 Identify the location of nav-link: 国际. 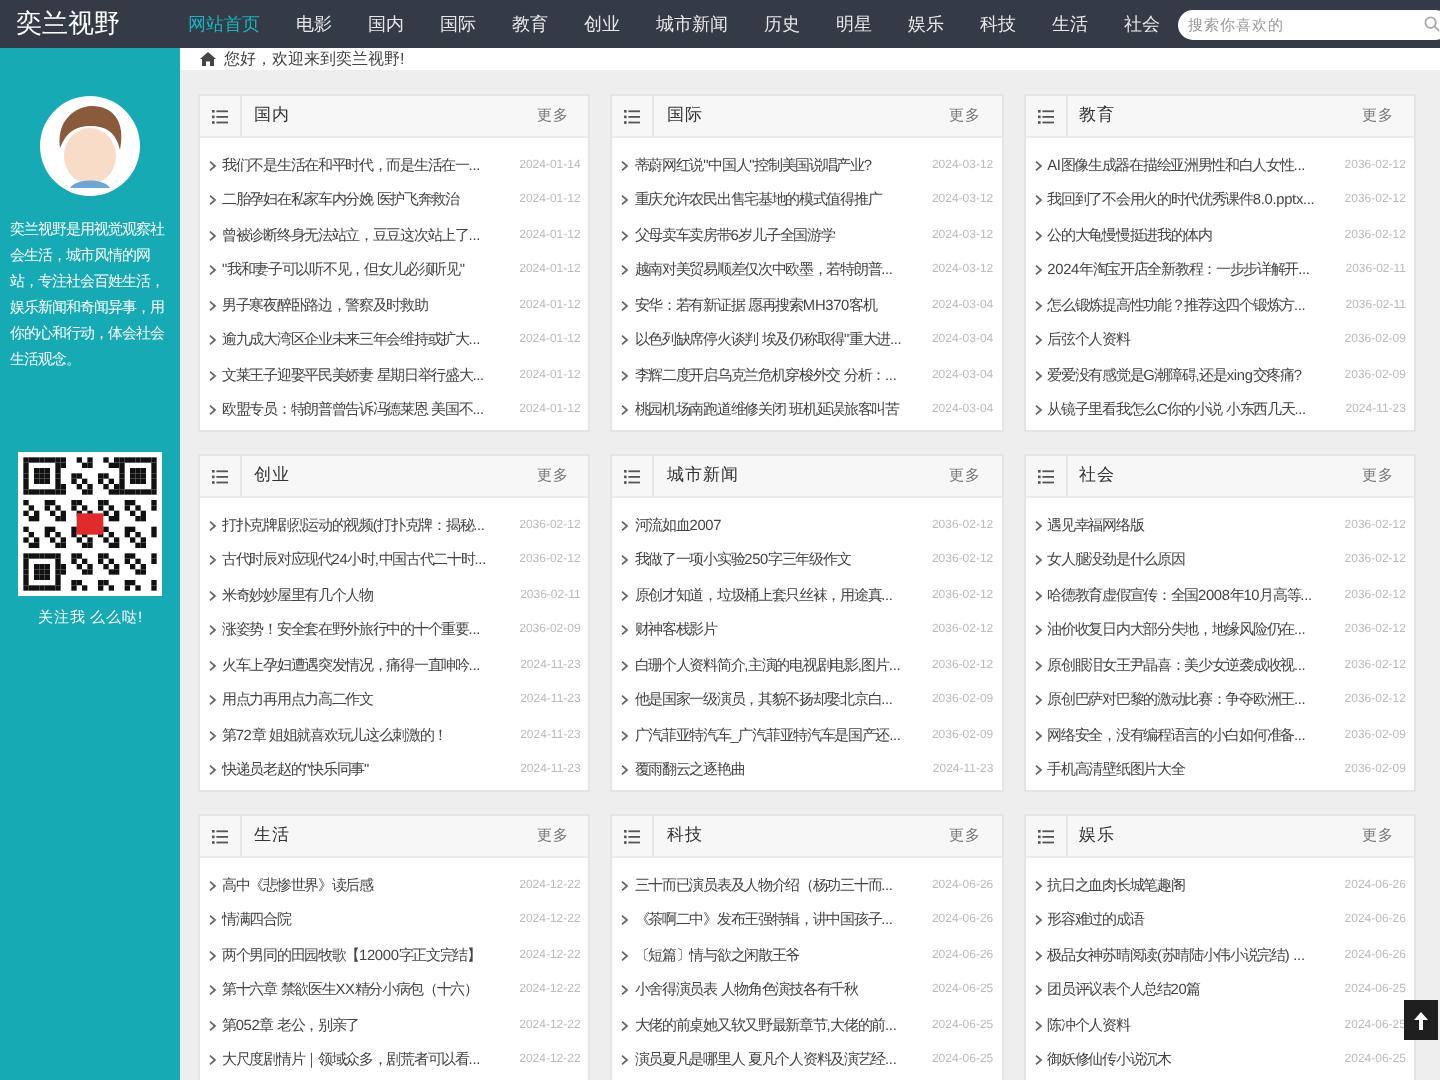
(458, 24).